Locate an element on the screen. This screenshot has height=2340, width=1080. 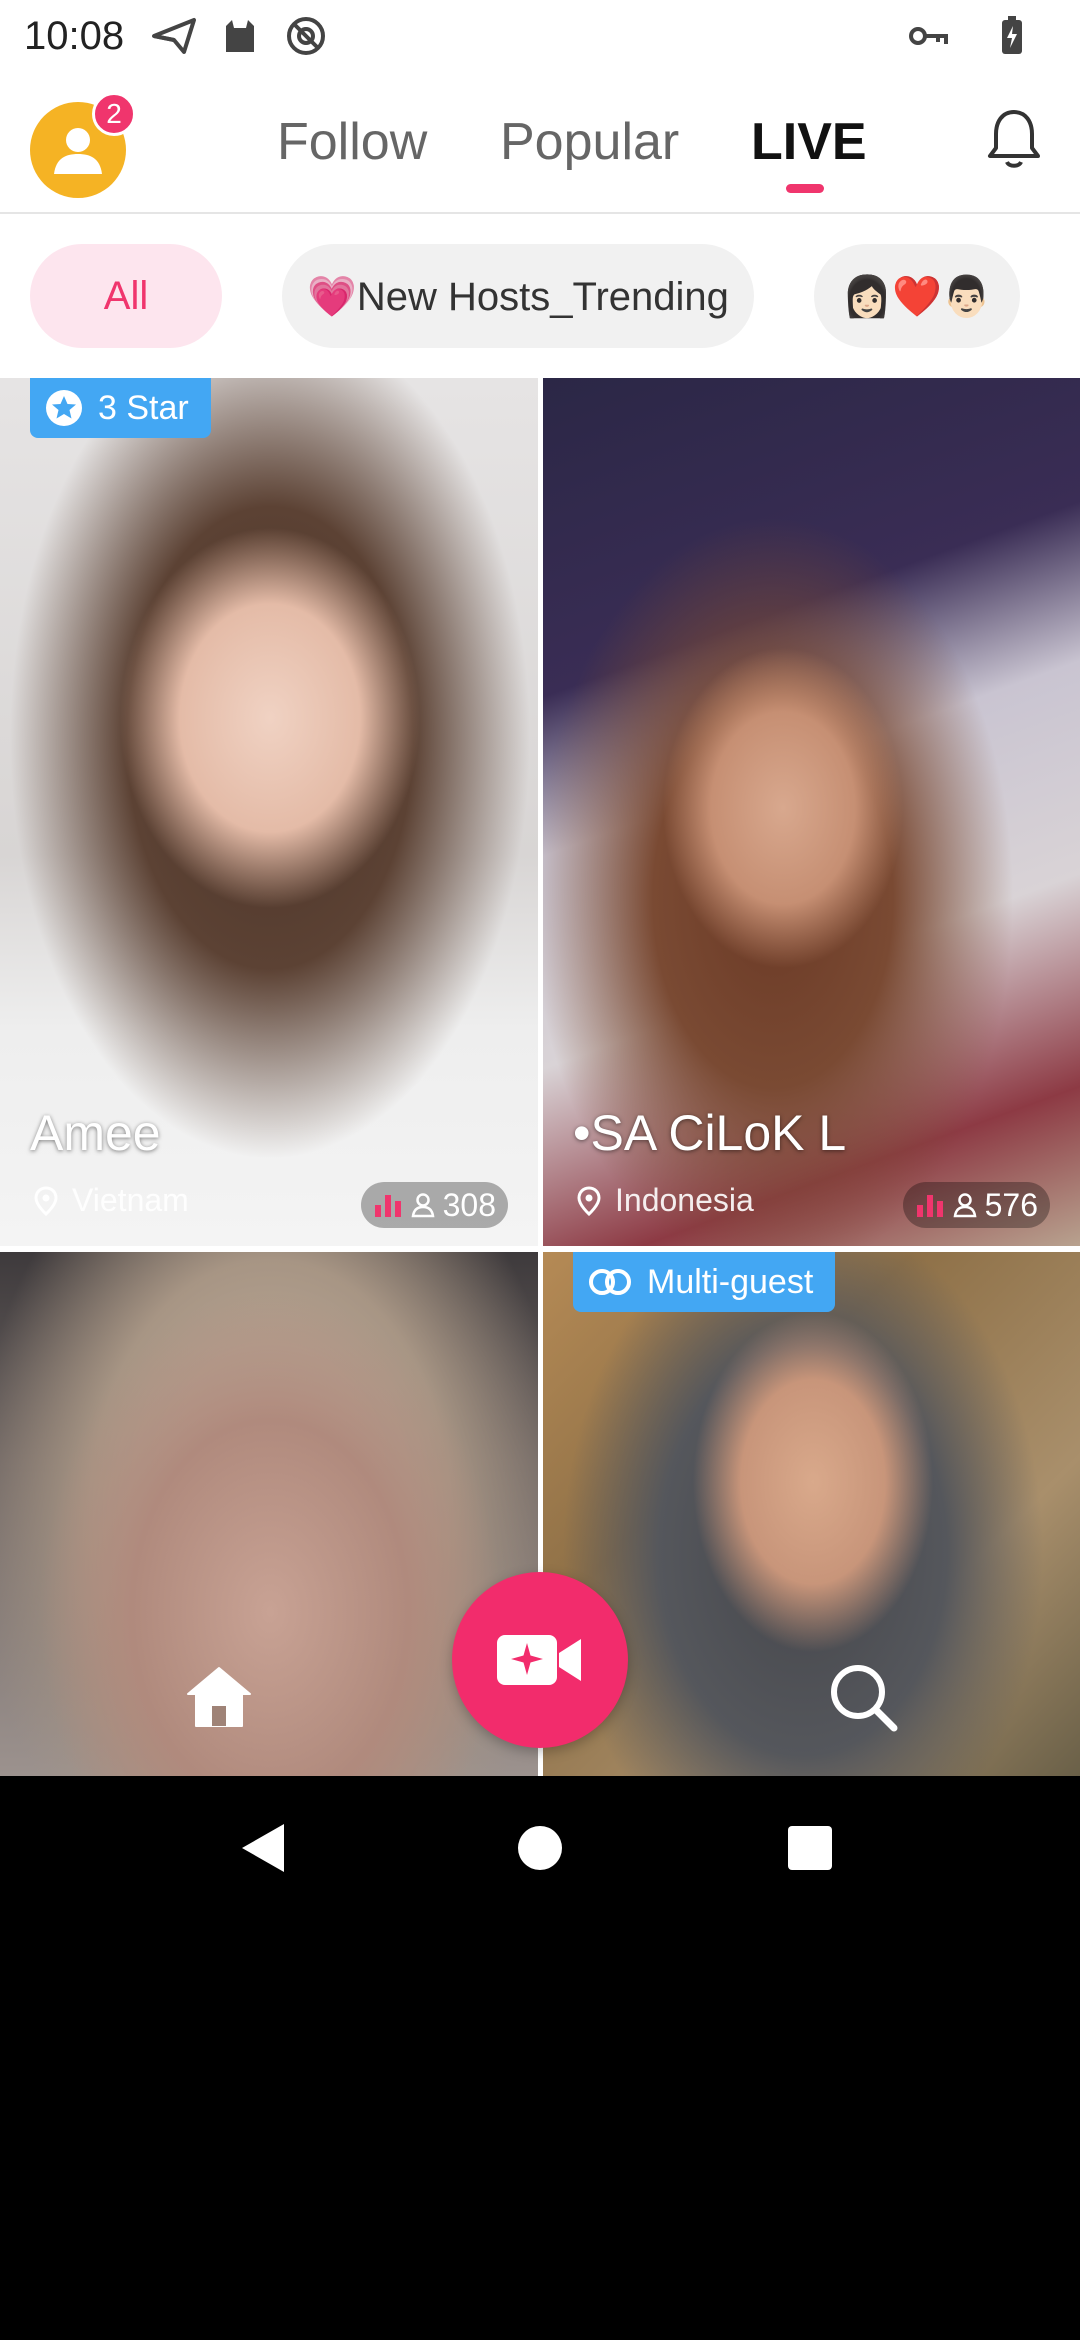
stream-card: Multi-guest is located at coordinates (811, 1514).